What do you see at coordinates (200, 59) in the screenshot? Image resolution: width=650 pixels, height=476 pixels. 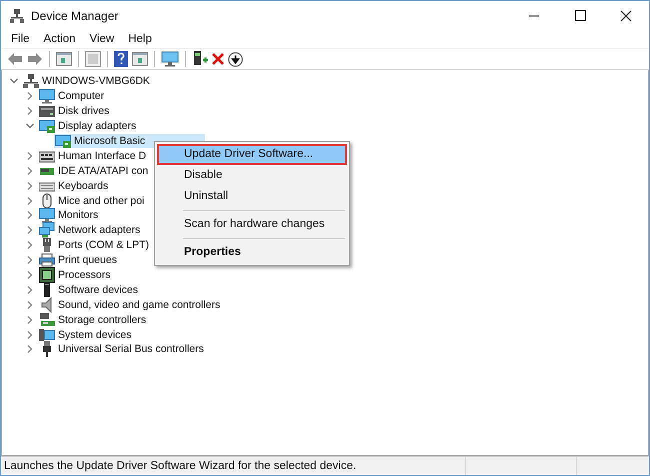 I see `device-add-icon` at bounding box center [200, 59].